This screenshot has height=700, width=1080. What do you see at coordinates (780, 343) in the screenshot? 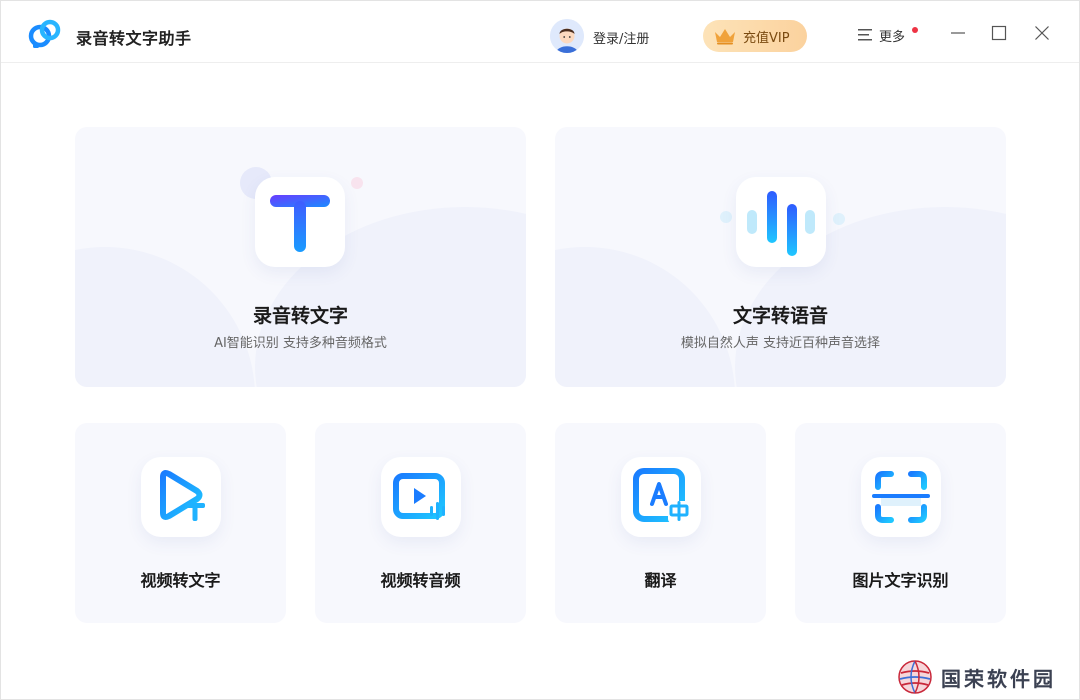
I see `card-subtitle: 模拟自然人声 支持近百种声音选择` at bounding box center [780, 343].